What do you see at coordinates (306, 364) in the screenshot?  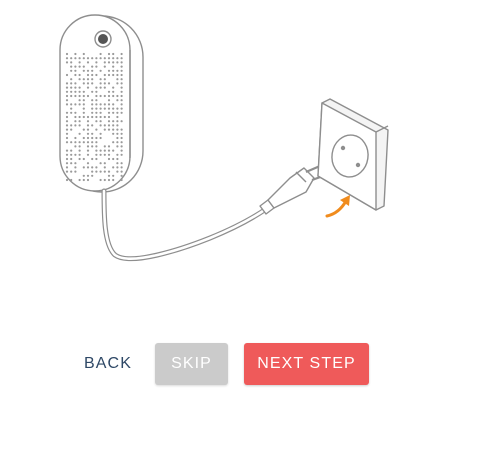 I see `next-step-button: NEXT STEP` at bounding box center [306, 364].